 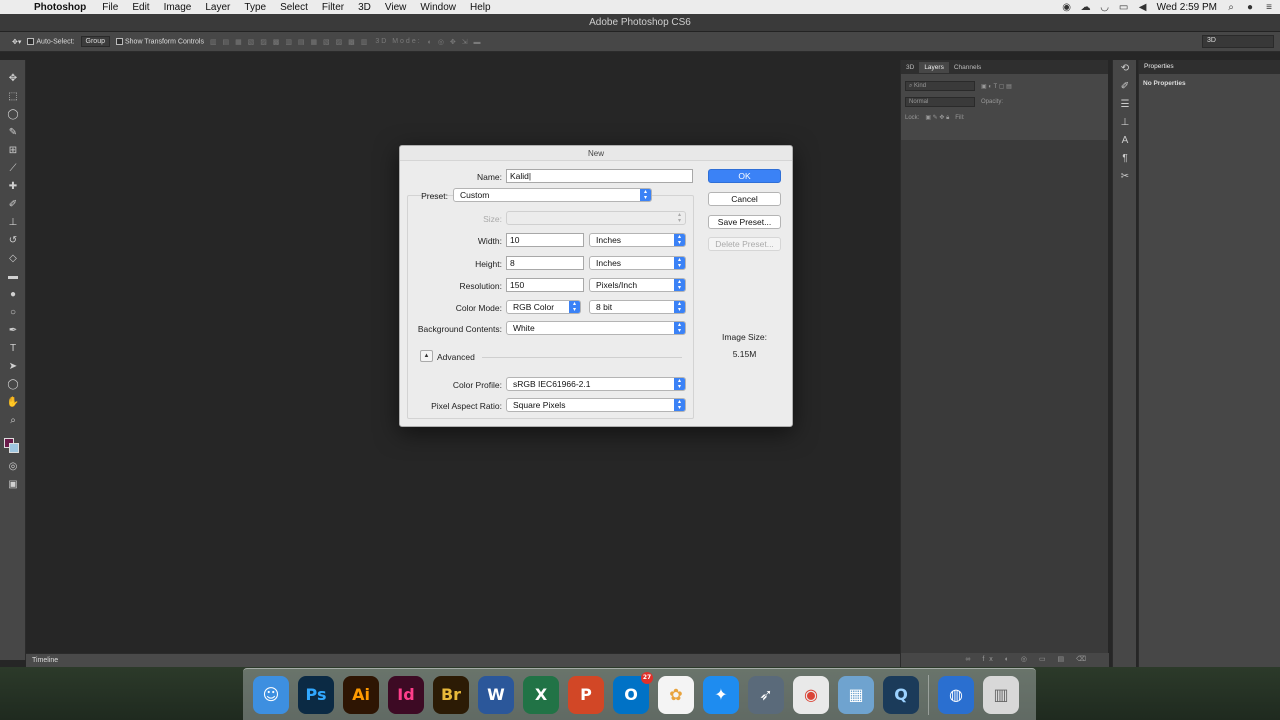 I want to click on history-brush-tool-icon: ↺, so click(x=13, y=241).